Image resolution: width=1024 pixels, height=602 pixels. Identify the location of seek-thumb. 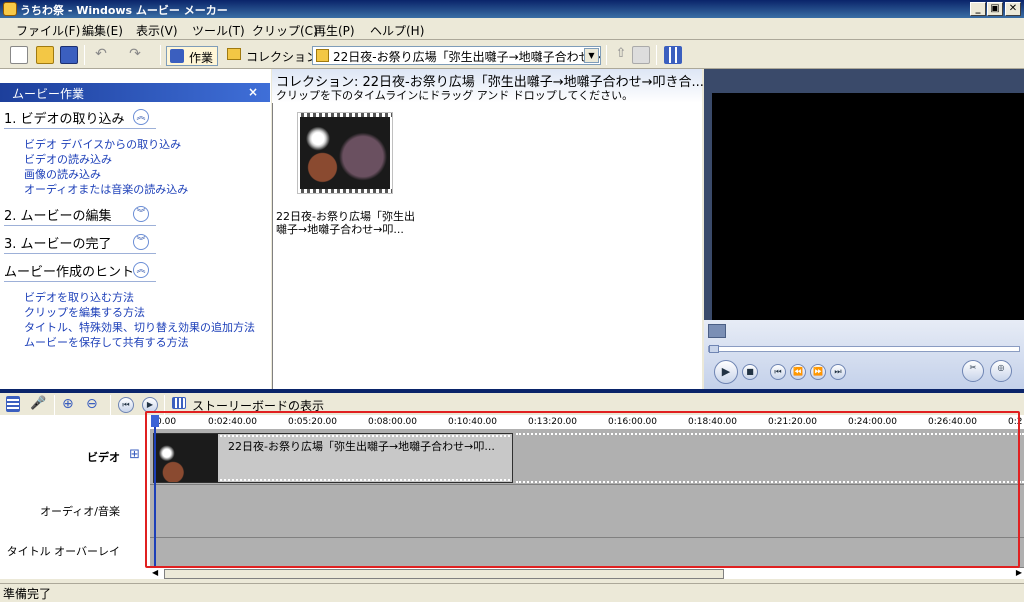
(714, 349).